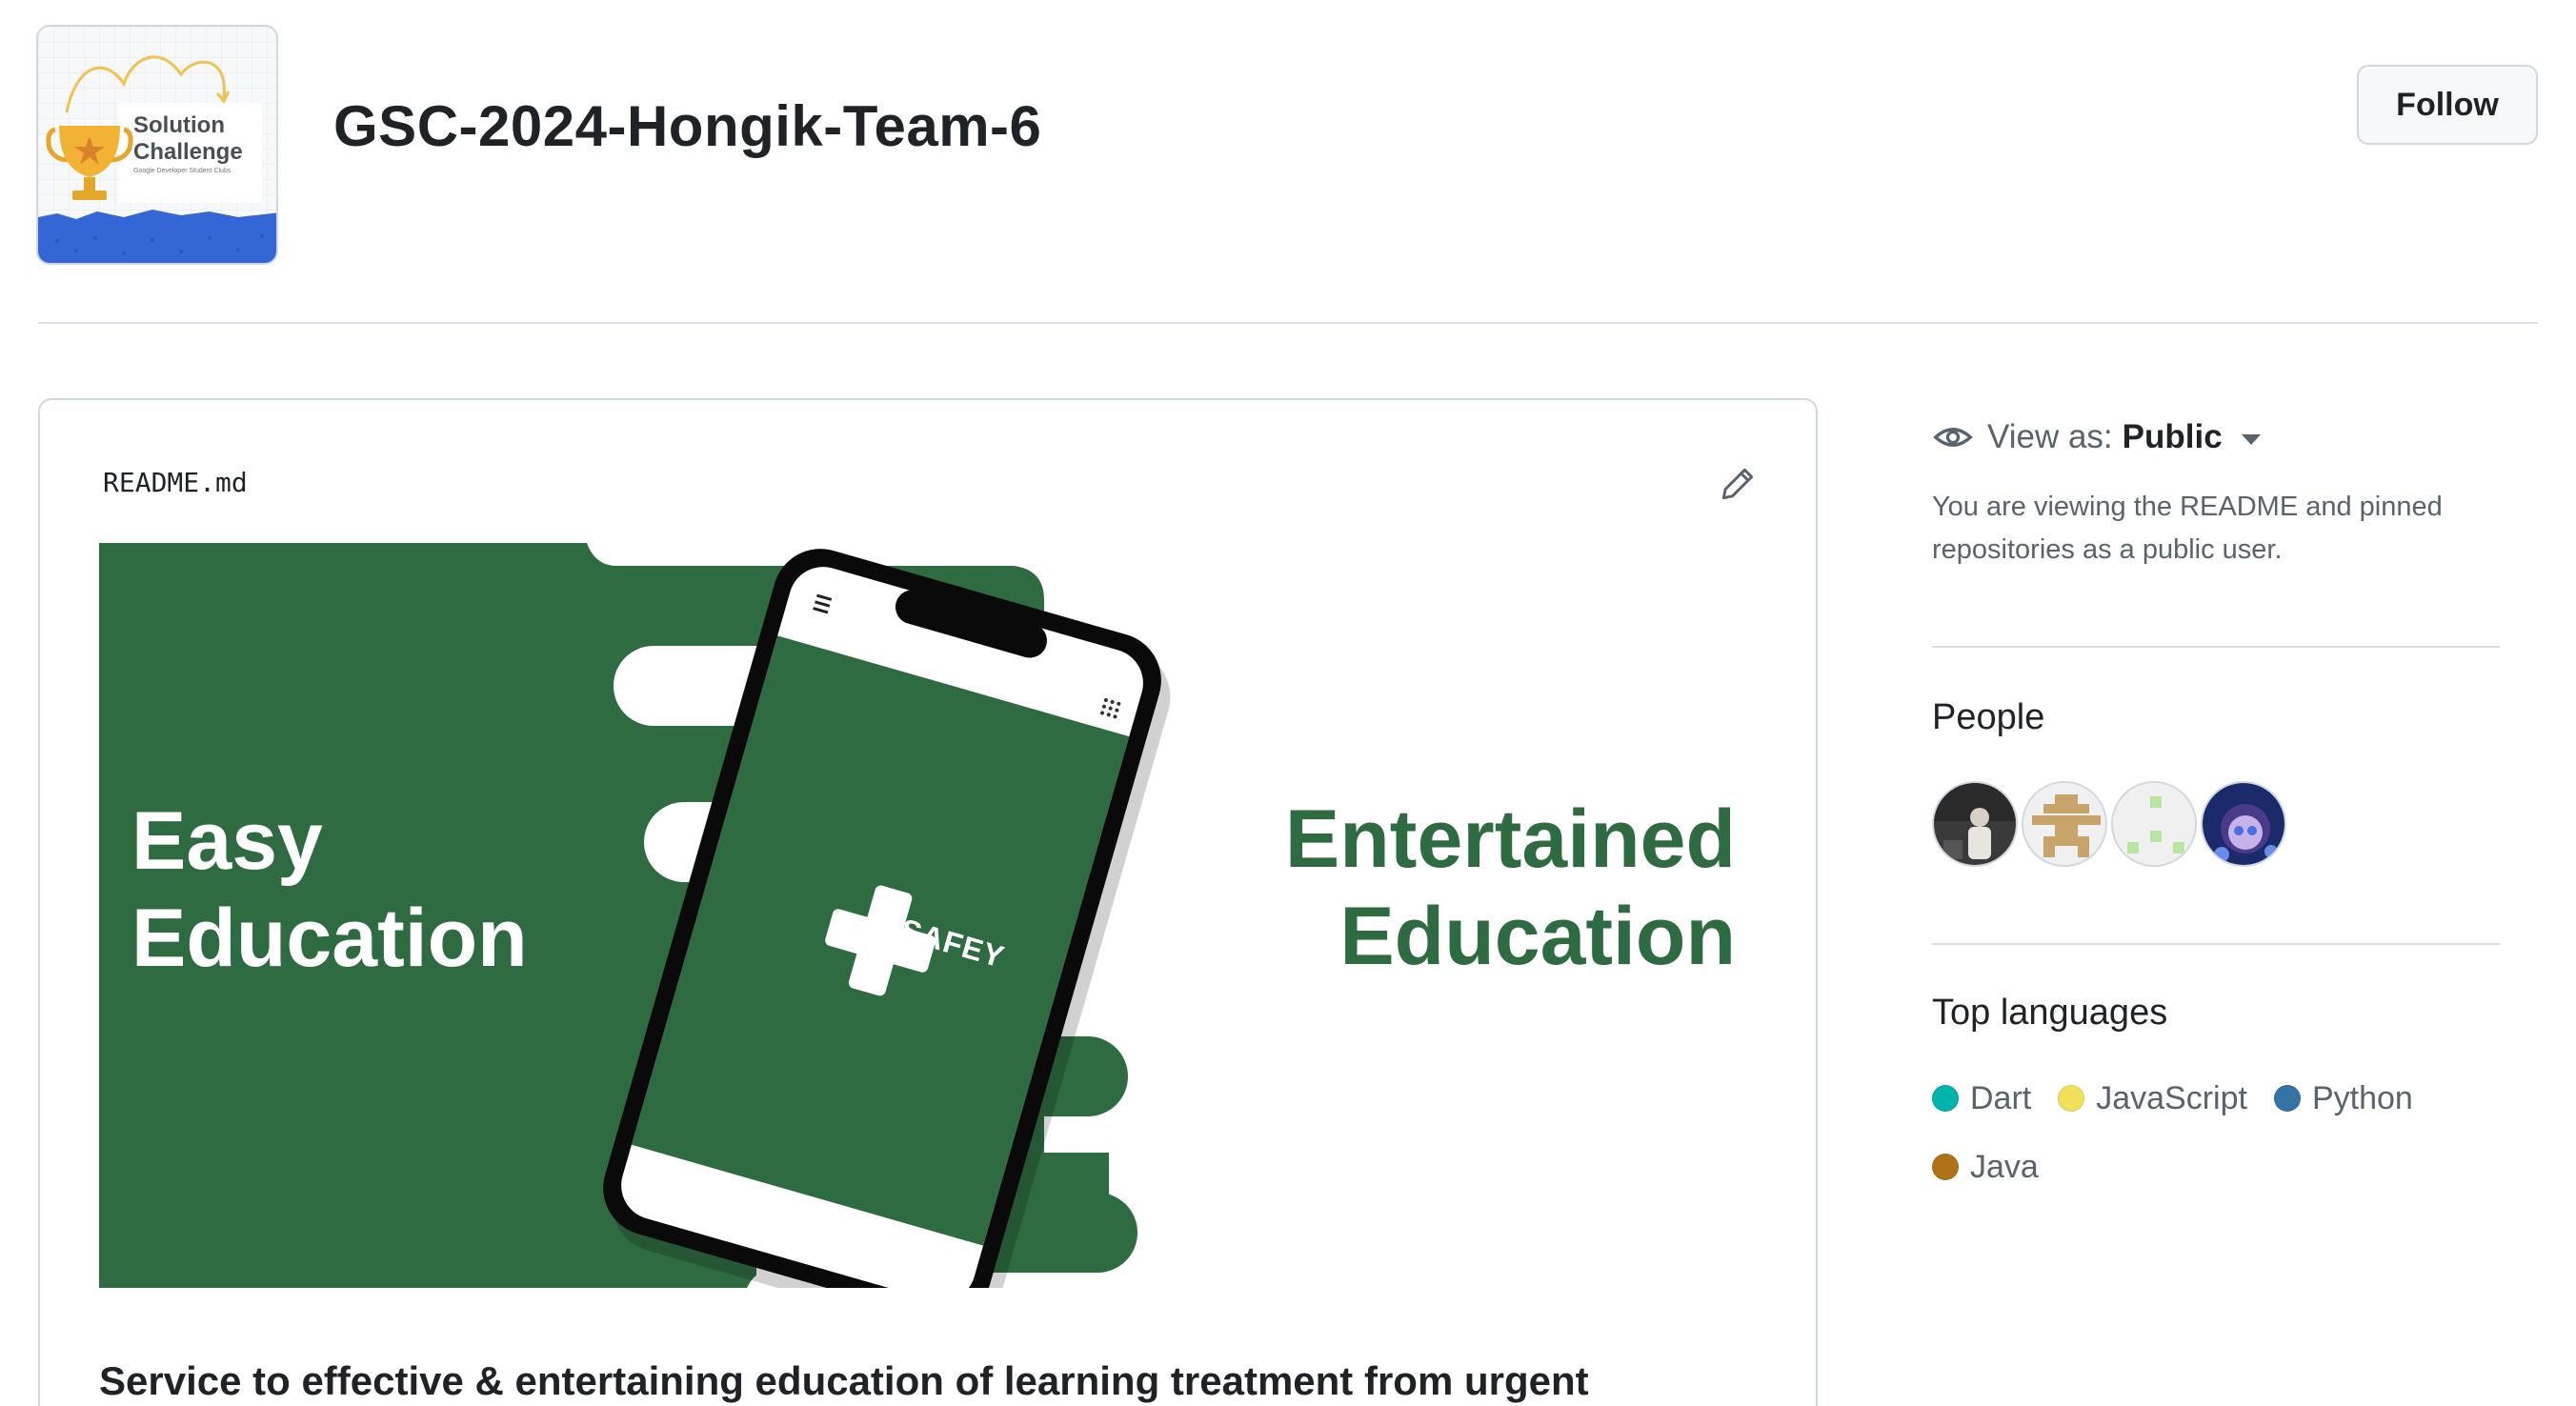 The image size is (2576, 1406). What do you see at coordinates (687, 126) in the screenshot?
I see `org-title: GSC-2024-Hongik-Team-6` at bounding box center [687, 126].